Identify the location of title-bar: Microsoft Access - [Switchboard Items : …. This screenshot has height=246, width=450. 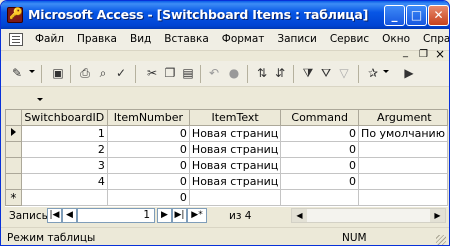
(225, 15).